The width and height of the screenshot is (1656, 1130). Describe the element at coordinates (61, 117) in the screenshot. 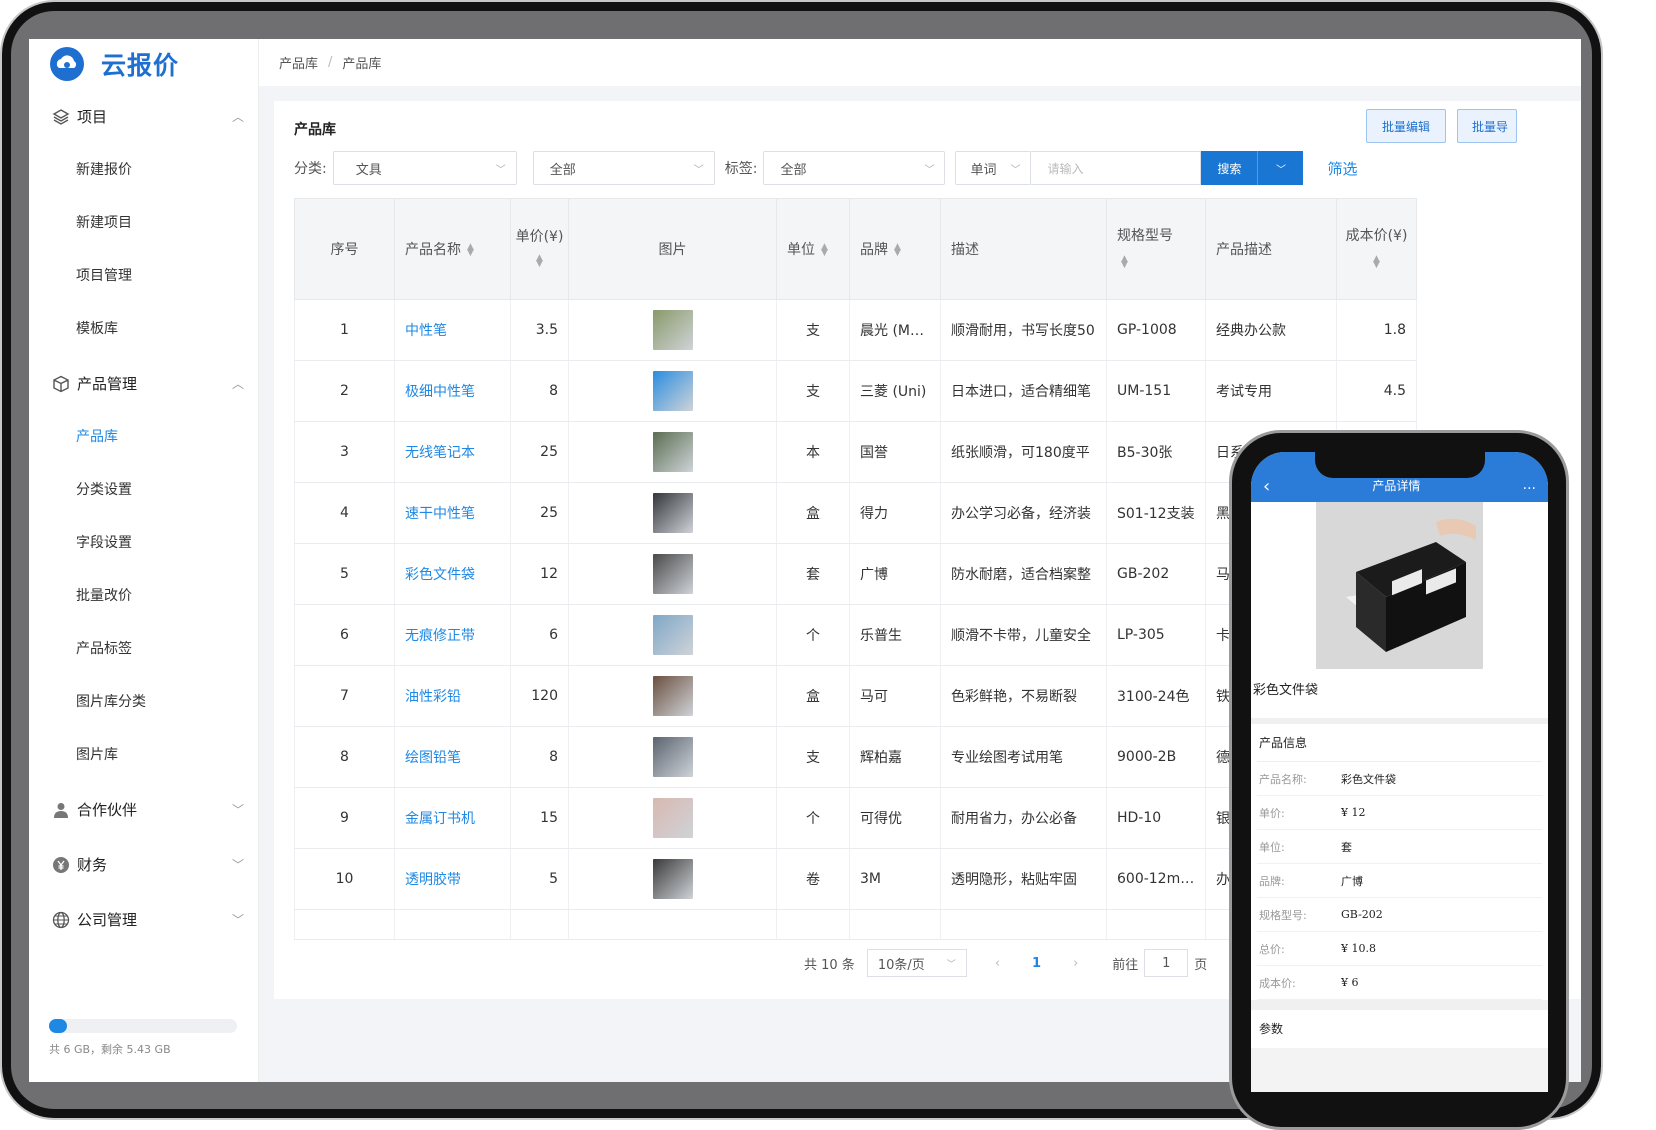

I see `layers-icon` at that location.